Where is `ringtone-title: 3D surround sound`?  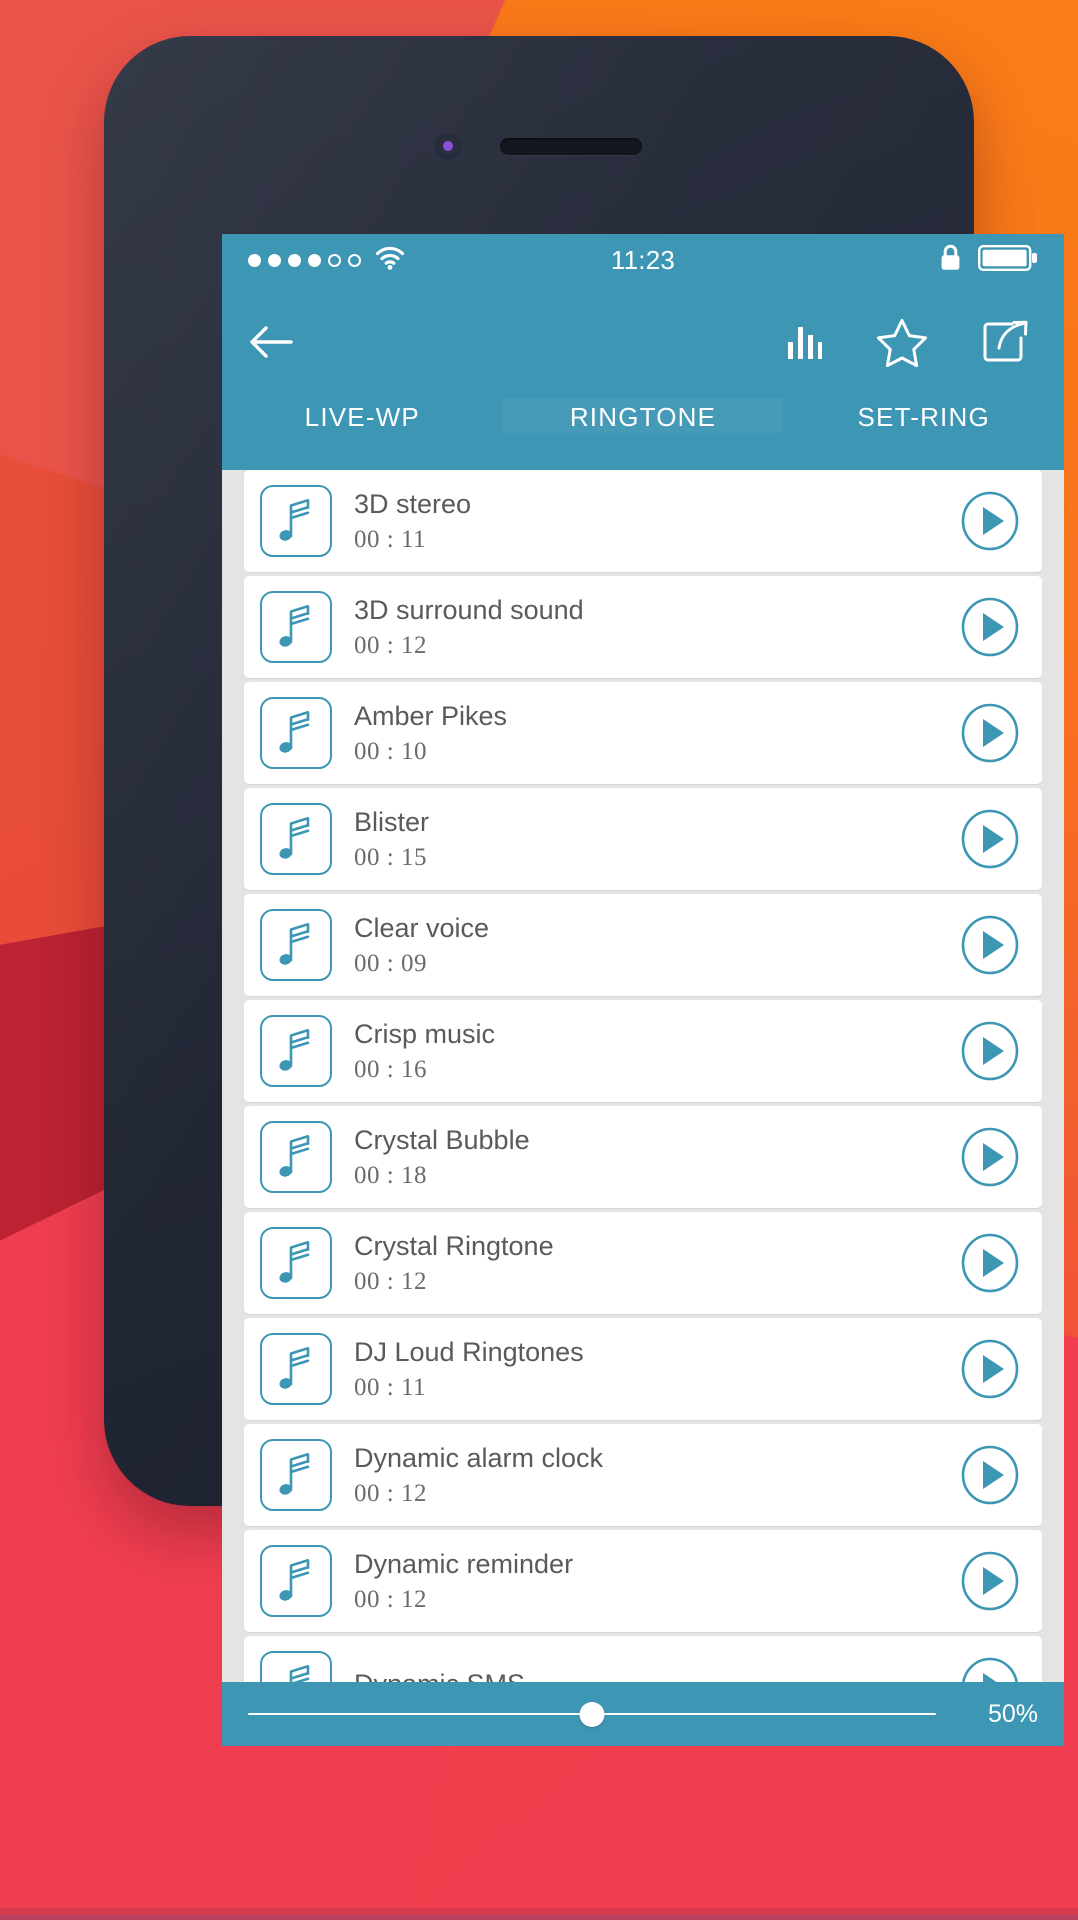
ringtone-title: 3D surround sound is located at coordinates (469, 609).